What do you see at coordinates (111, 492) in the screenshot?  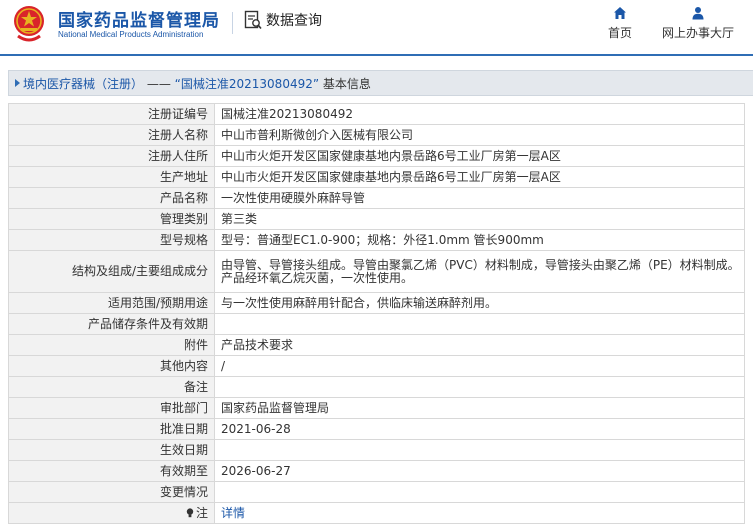 I see `row-label: 变更情况` at bounding box center [111, 492].